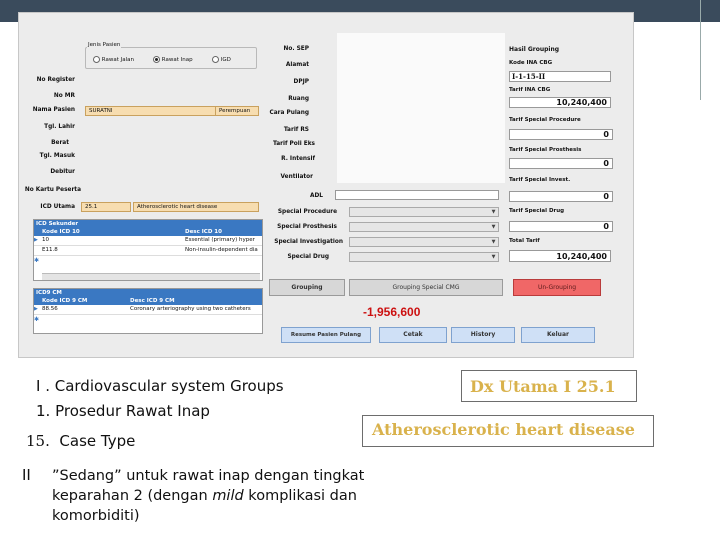 The image size is (720, 540). What do you see at coordinates (26, 475) in the screenshot?
I see `slide-bullet-roman: II` at bounding box center [26, 475].